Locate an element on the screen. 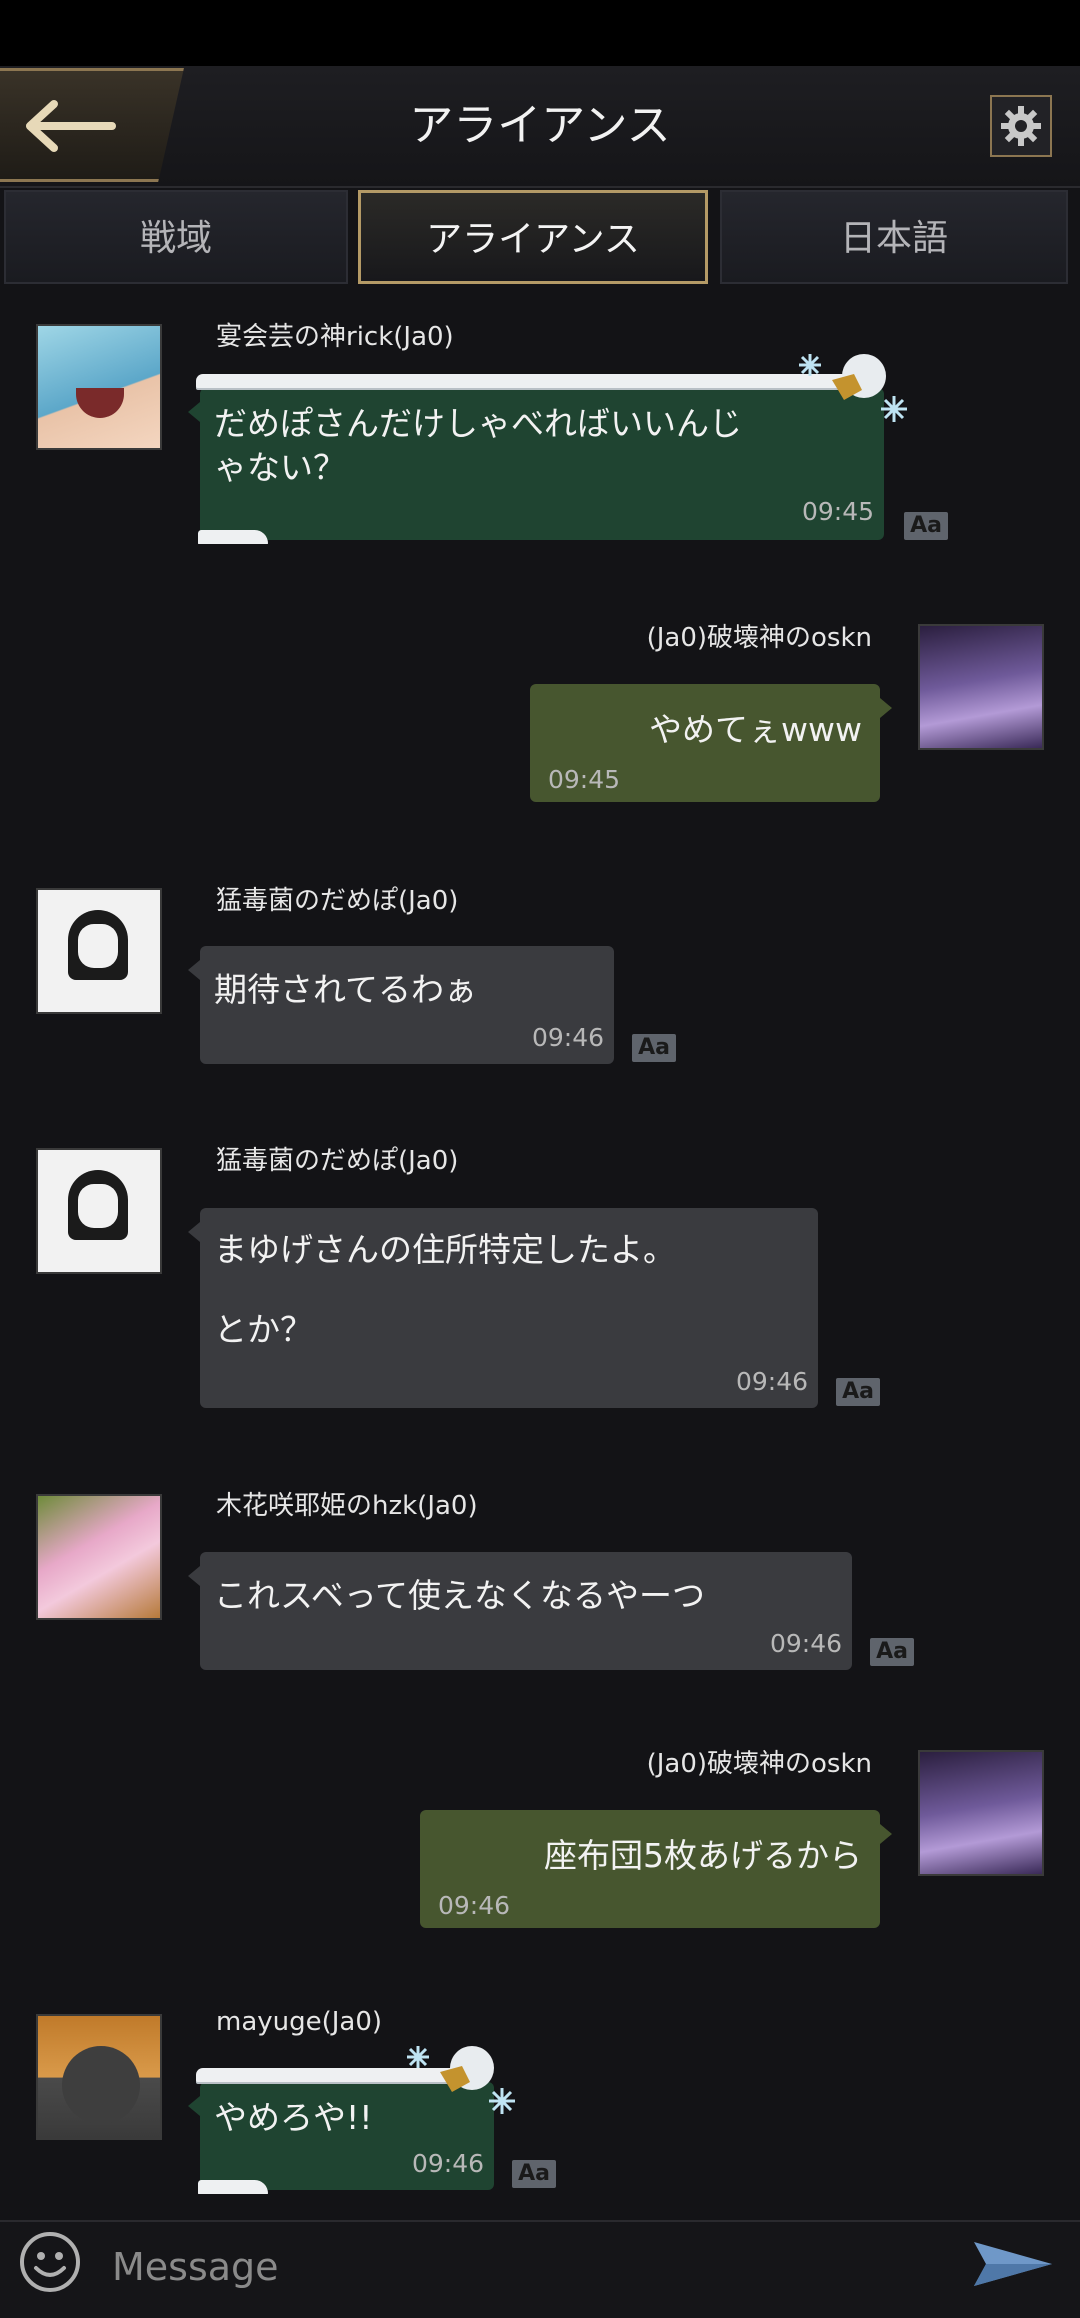 The width and height of the screenshot is (1080, 2318). emoji-button is located at coordinates (50, 2264).